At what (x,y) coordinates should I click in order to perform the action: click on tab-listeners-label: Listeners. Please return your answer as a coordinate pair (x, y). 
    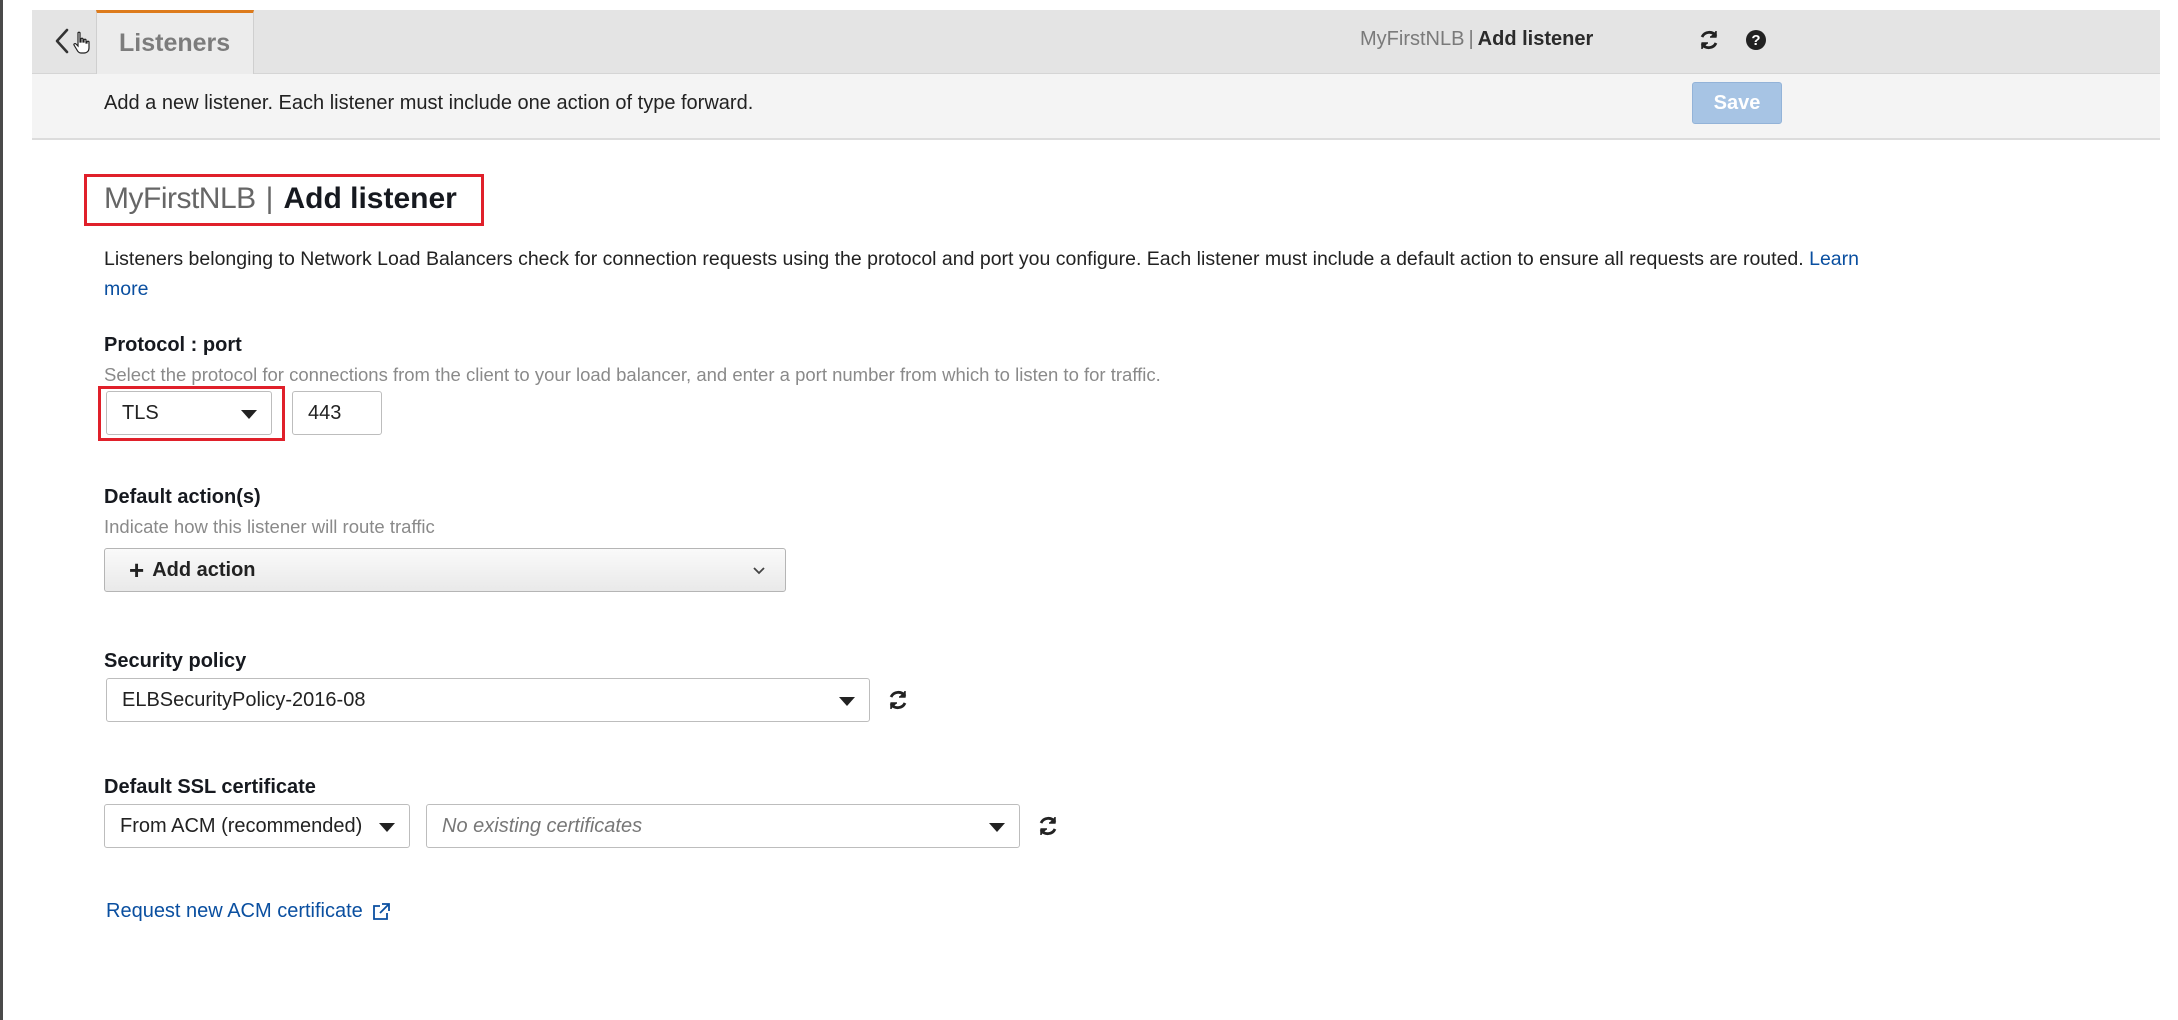
    Looking at the image, I should click on (175, 43).